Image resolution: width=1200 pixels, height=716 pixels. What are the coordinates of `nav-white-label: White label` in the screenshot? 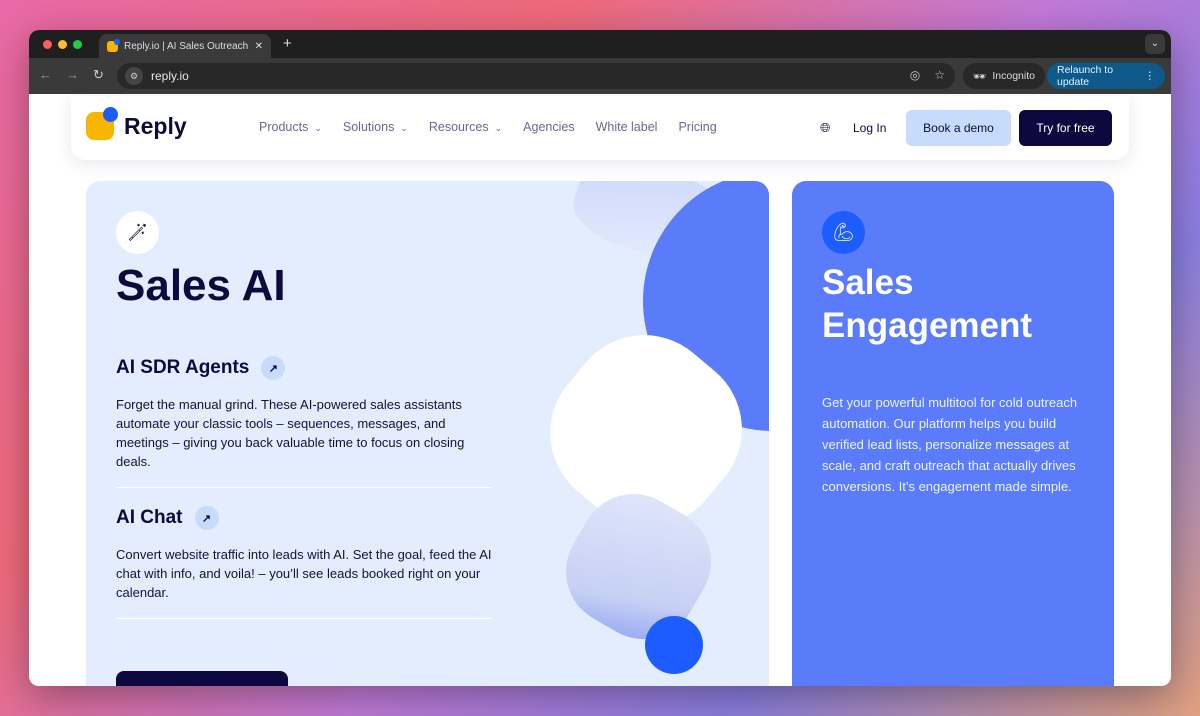 It's located at (627, 127).